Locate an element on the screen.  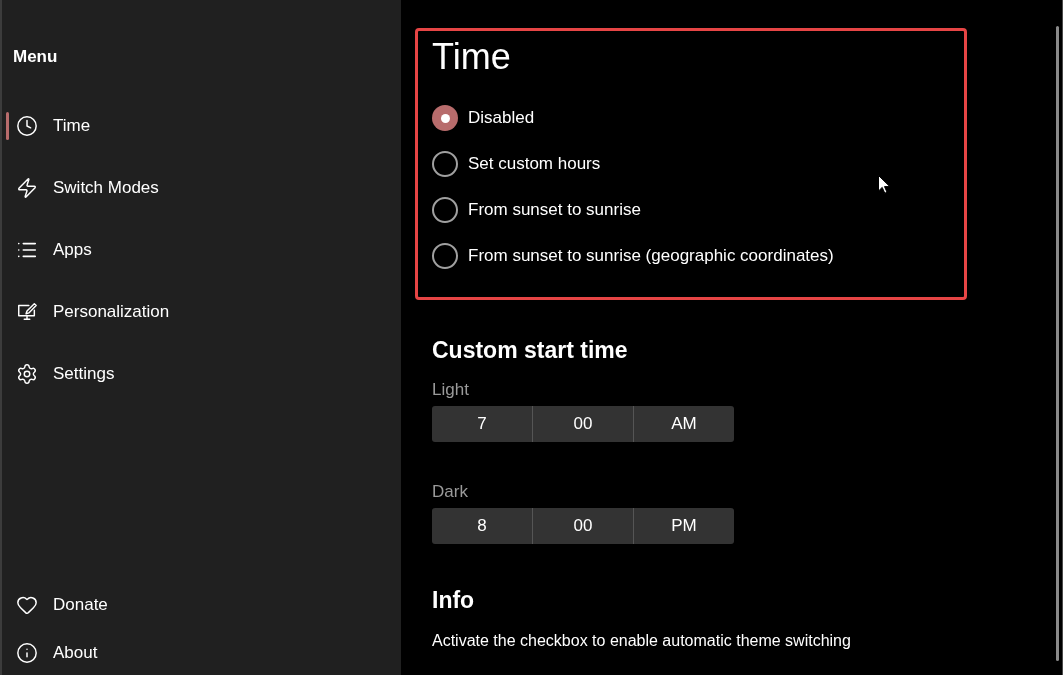
menu-title: Menu is located at coordinates (35, 57).